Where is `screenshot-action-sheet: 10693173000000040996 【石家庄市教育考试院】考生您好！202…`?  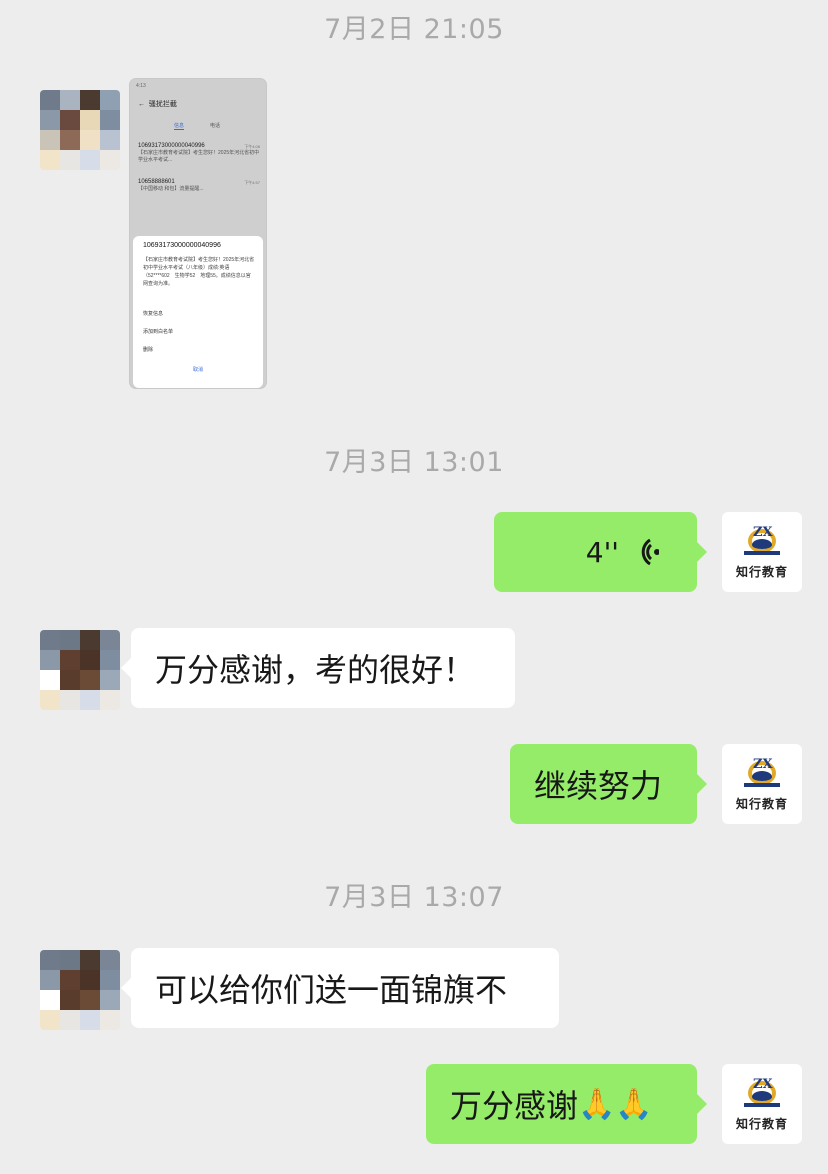
screenshot-action-sheet: 10693173000000040996 【石家庄市教育考试院】考生您好！202… is located at coordinates (198, 312).